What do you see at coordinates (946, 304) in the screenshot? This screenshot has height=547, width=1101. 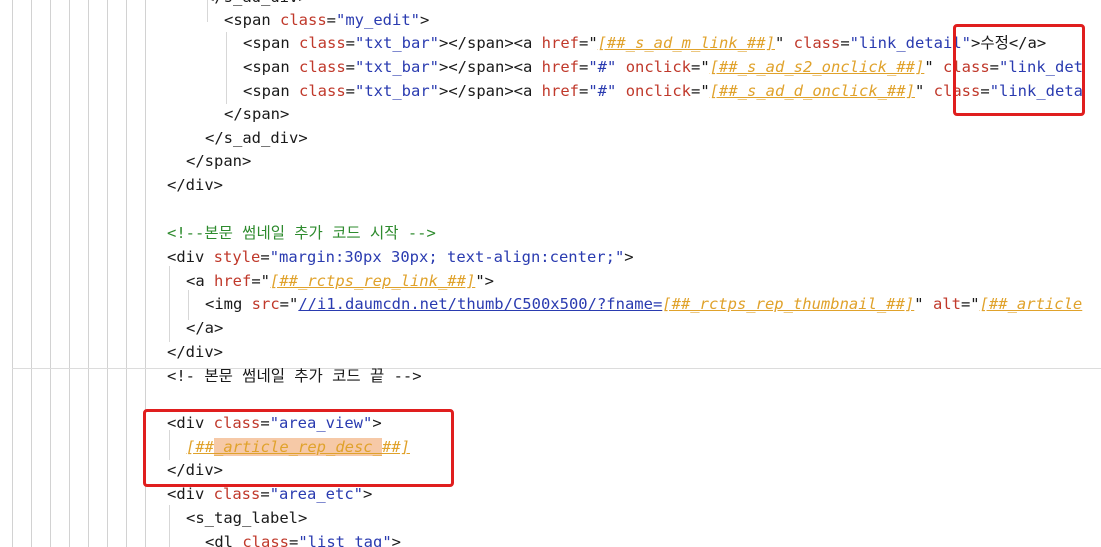 I see `code-token: alt` at bounding box center [946, 304].